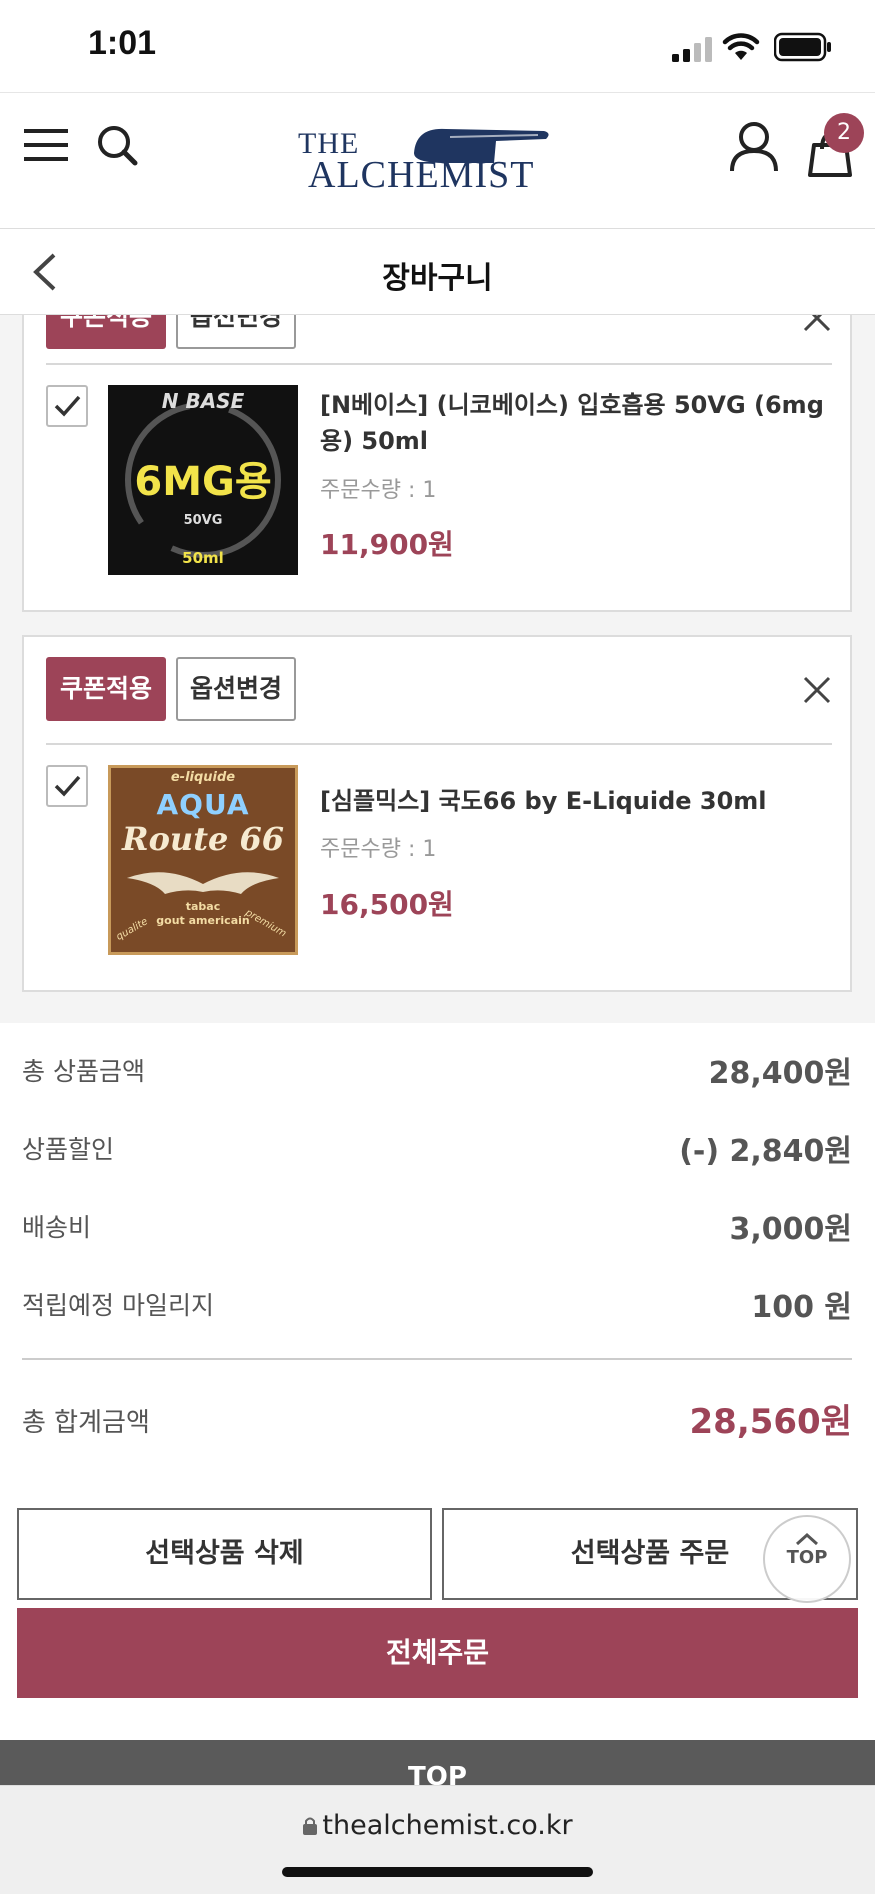 Image resolution: width=875 pixels, height=1894 pixels. Describe the element at coordinates (807, 1539) in the screenshot. I see `chevron-up-icon` at that location.